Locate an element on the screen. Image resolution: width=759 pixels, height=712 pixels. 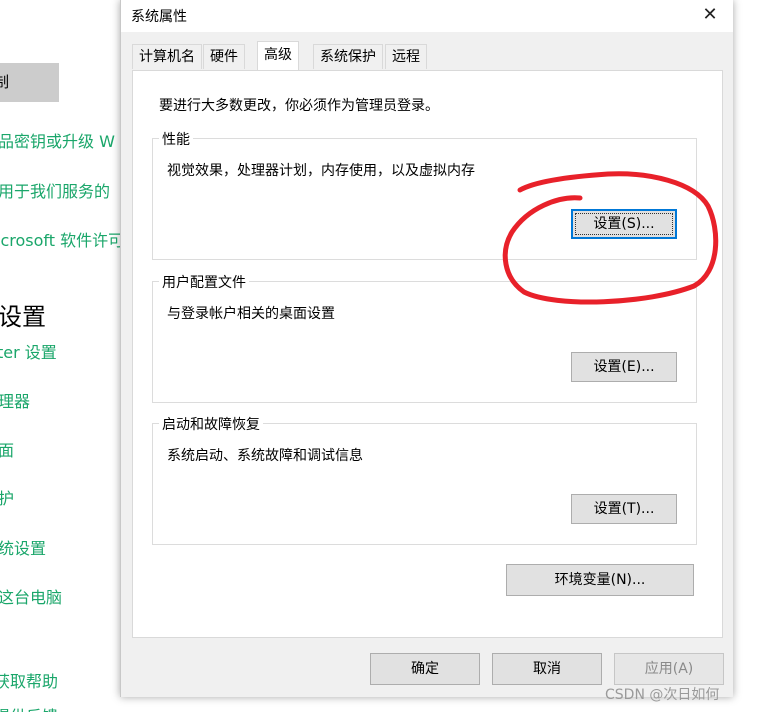
tab-advanced: 高级 is located at coordinates (278, 55).